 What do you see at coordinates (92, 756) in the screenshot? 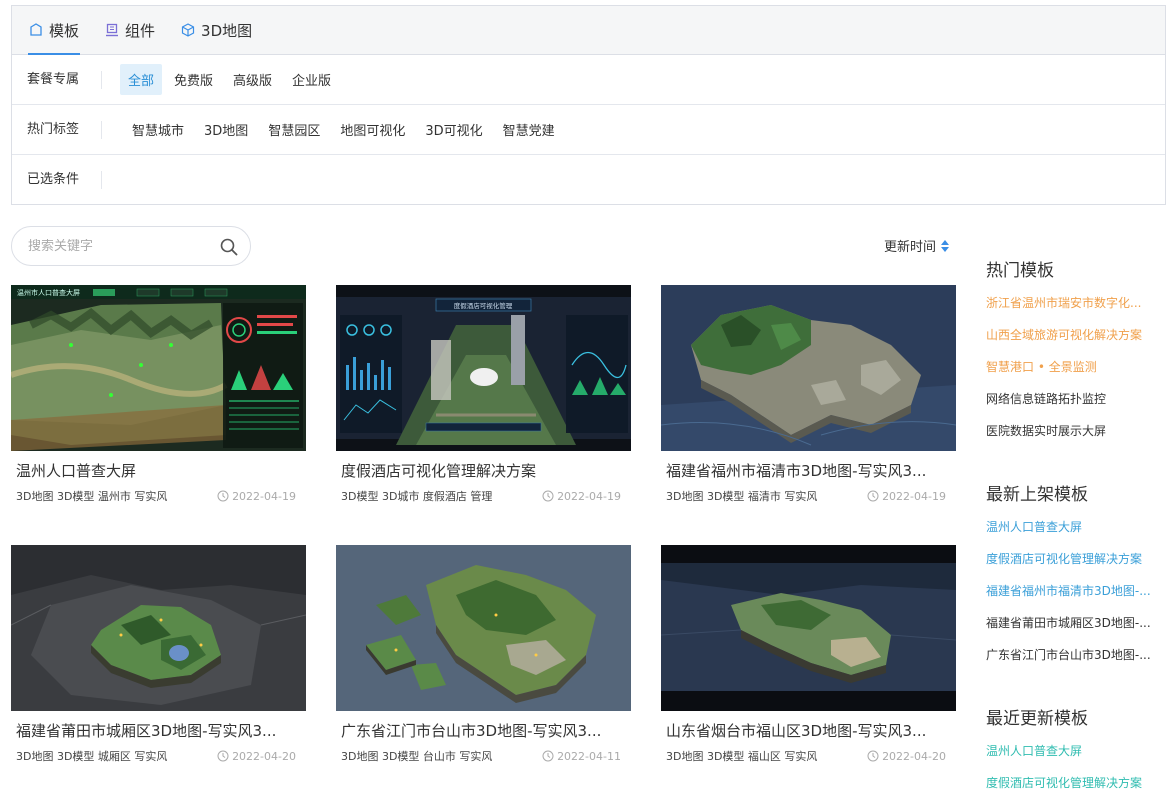
I see `card-tags: 3D地图 3D模型 城厢区 写实风` at bounding box center [92, 756].